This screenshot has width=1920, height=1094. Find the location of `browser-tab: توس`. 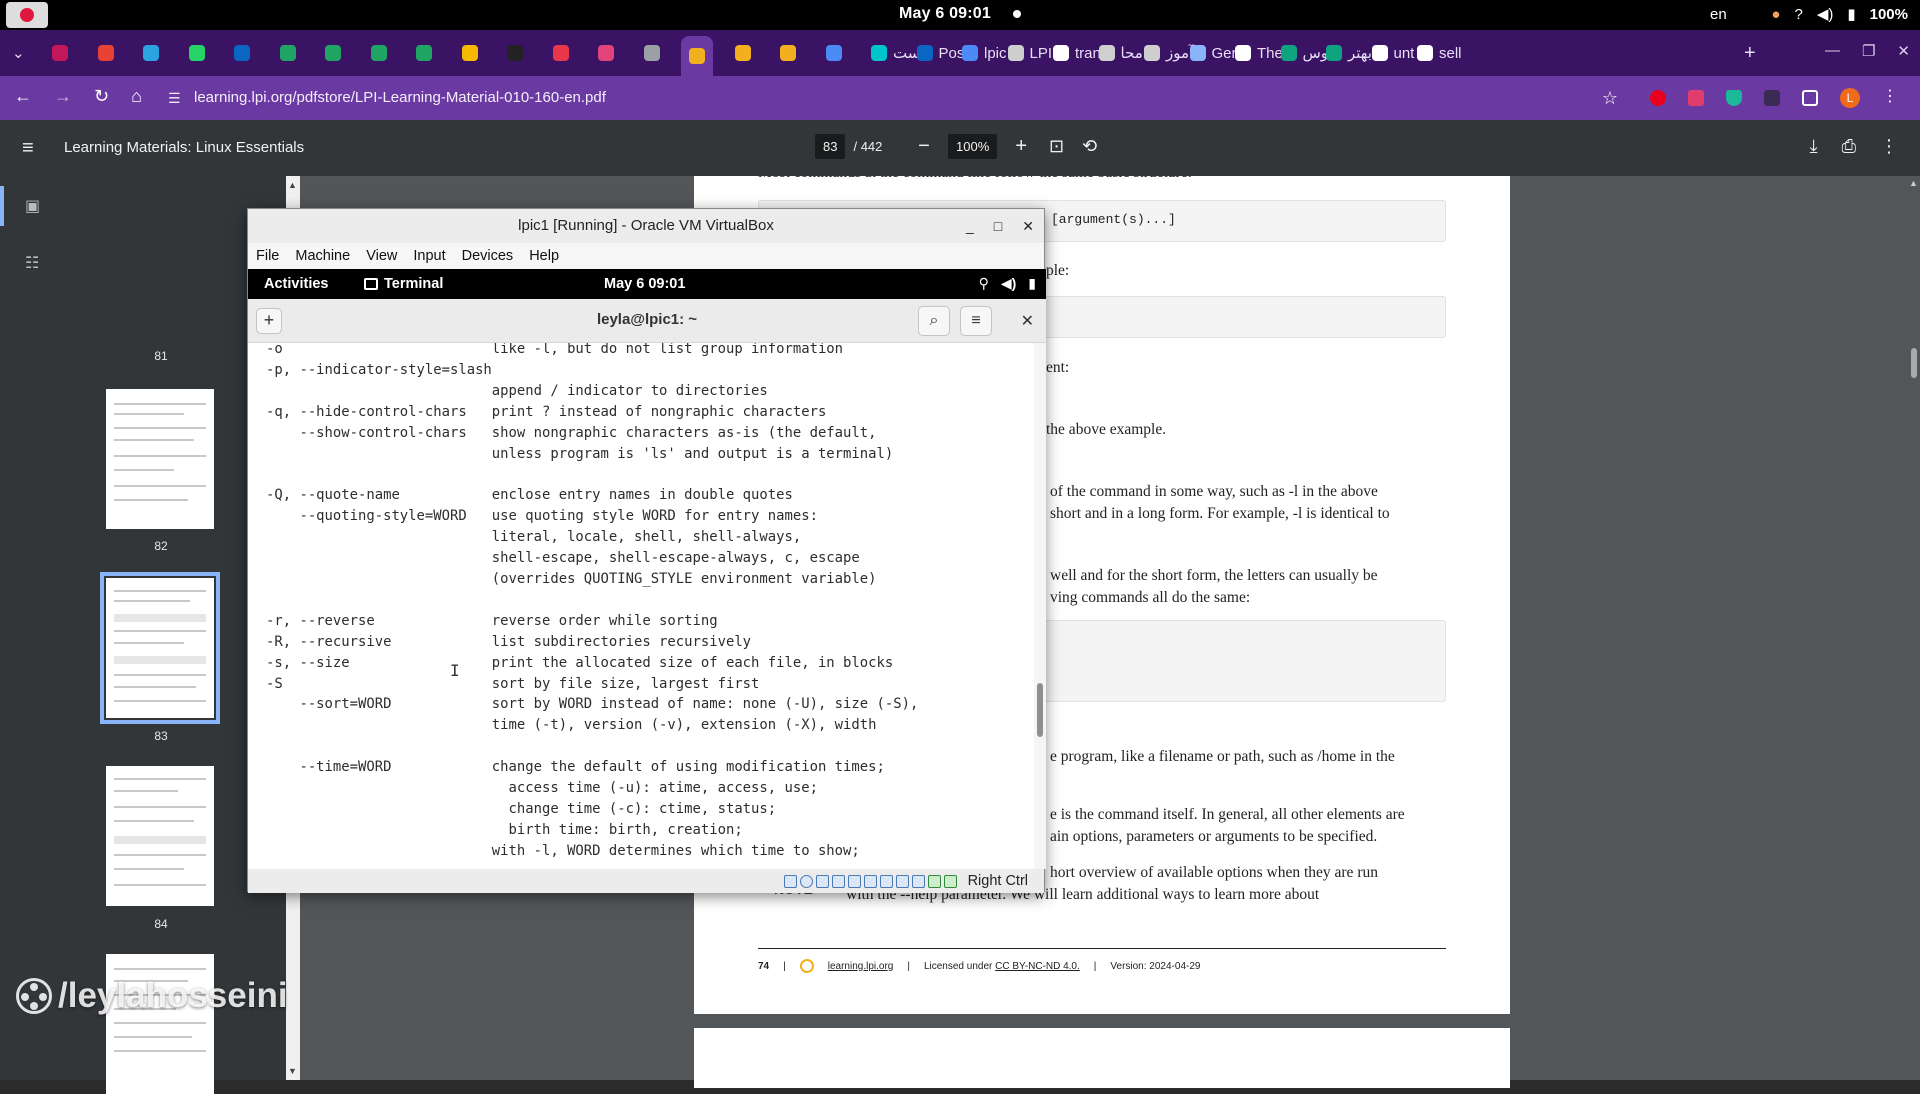

browser-tab: توس is located at coordinates (1306, 53).